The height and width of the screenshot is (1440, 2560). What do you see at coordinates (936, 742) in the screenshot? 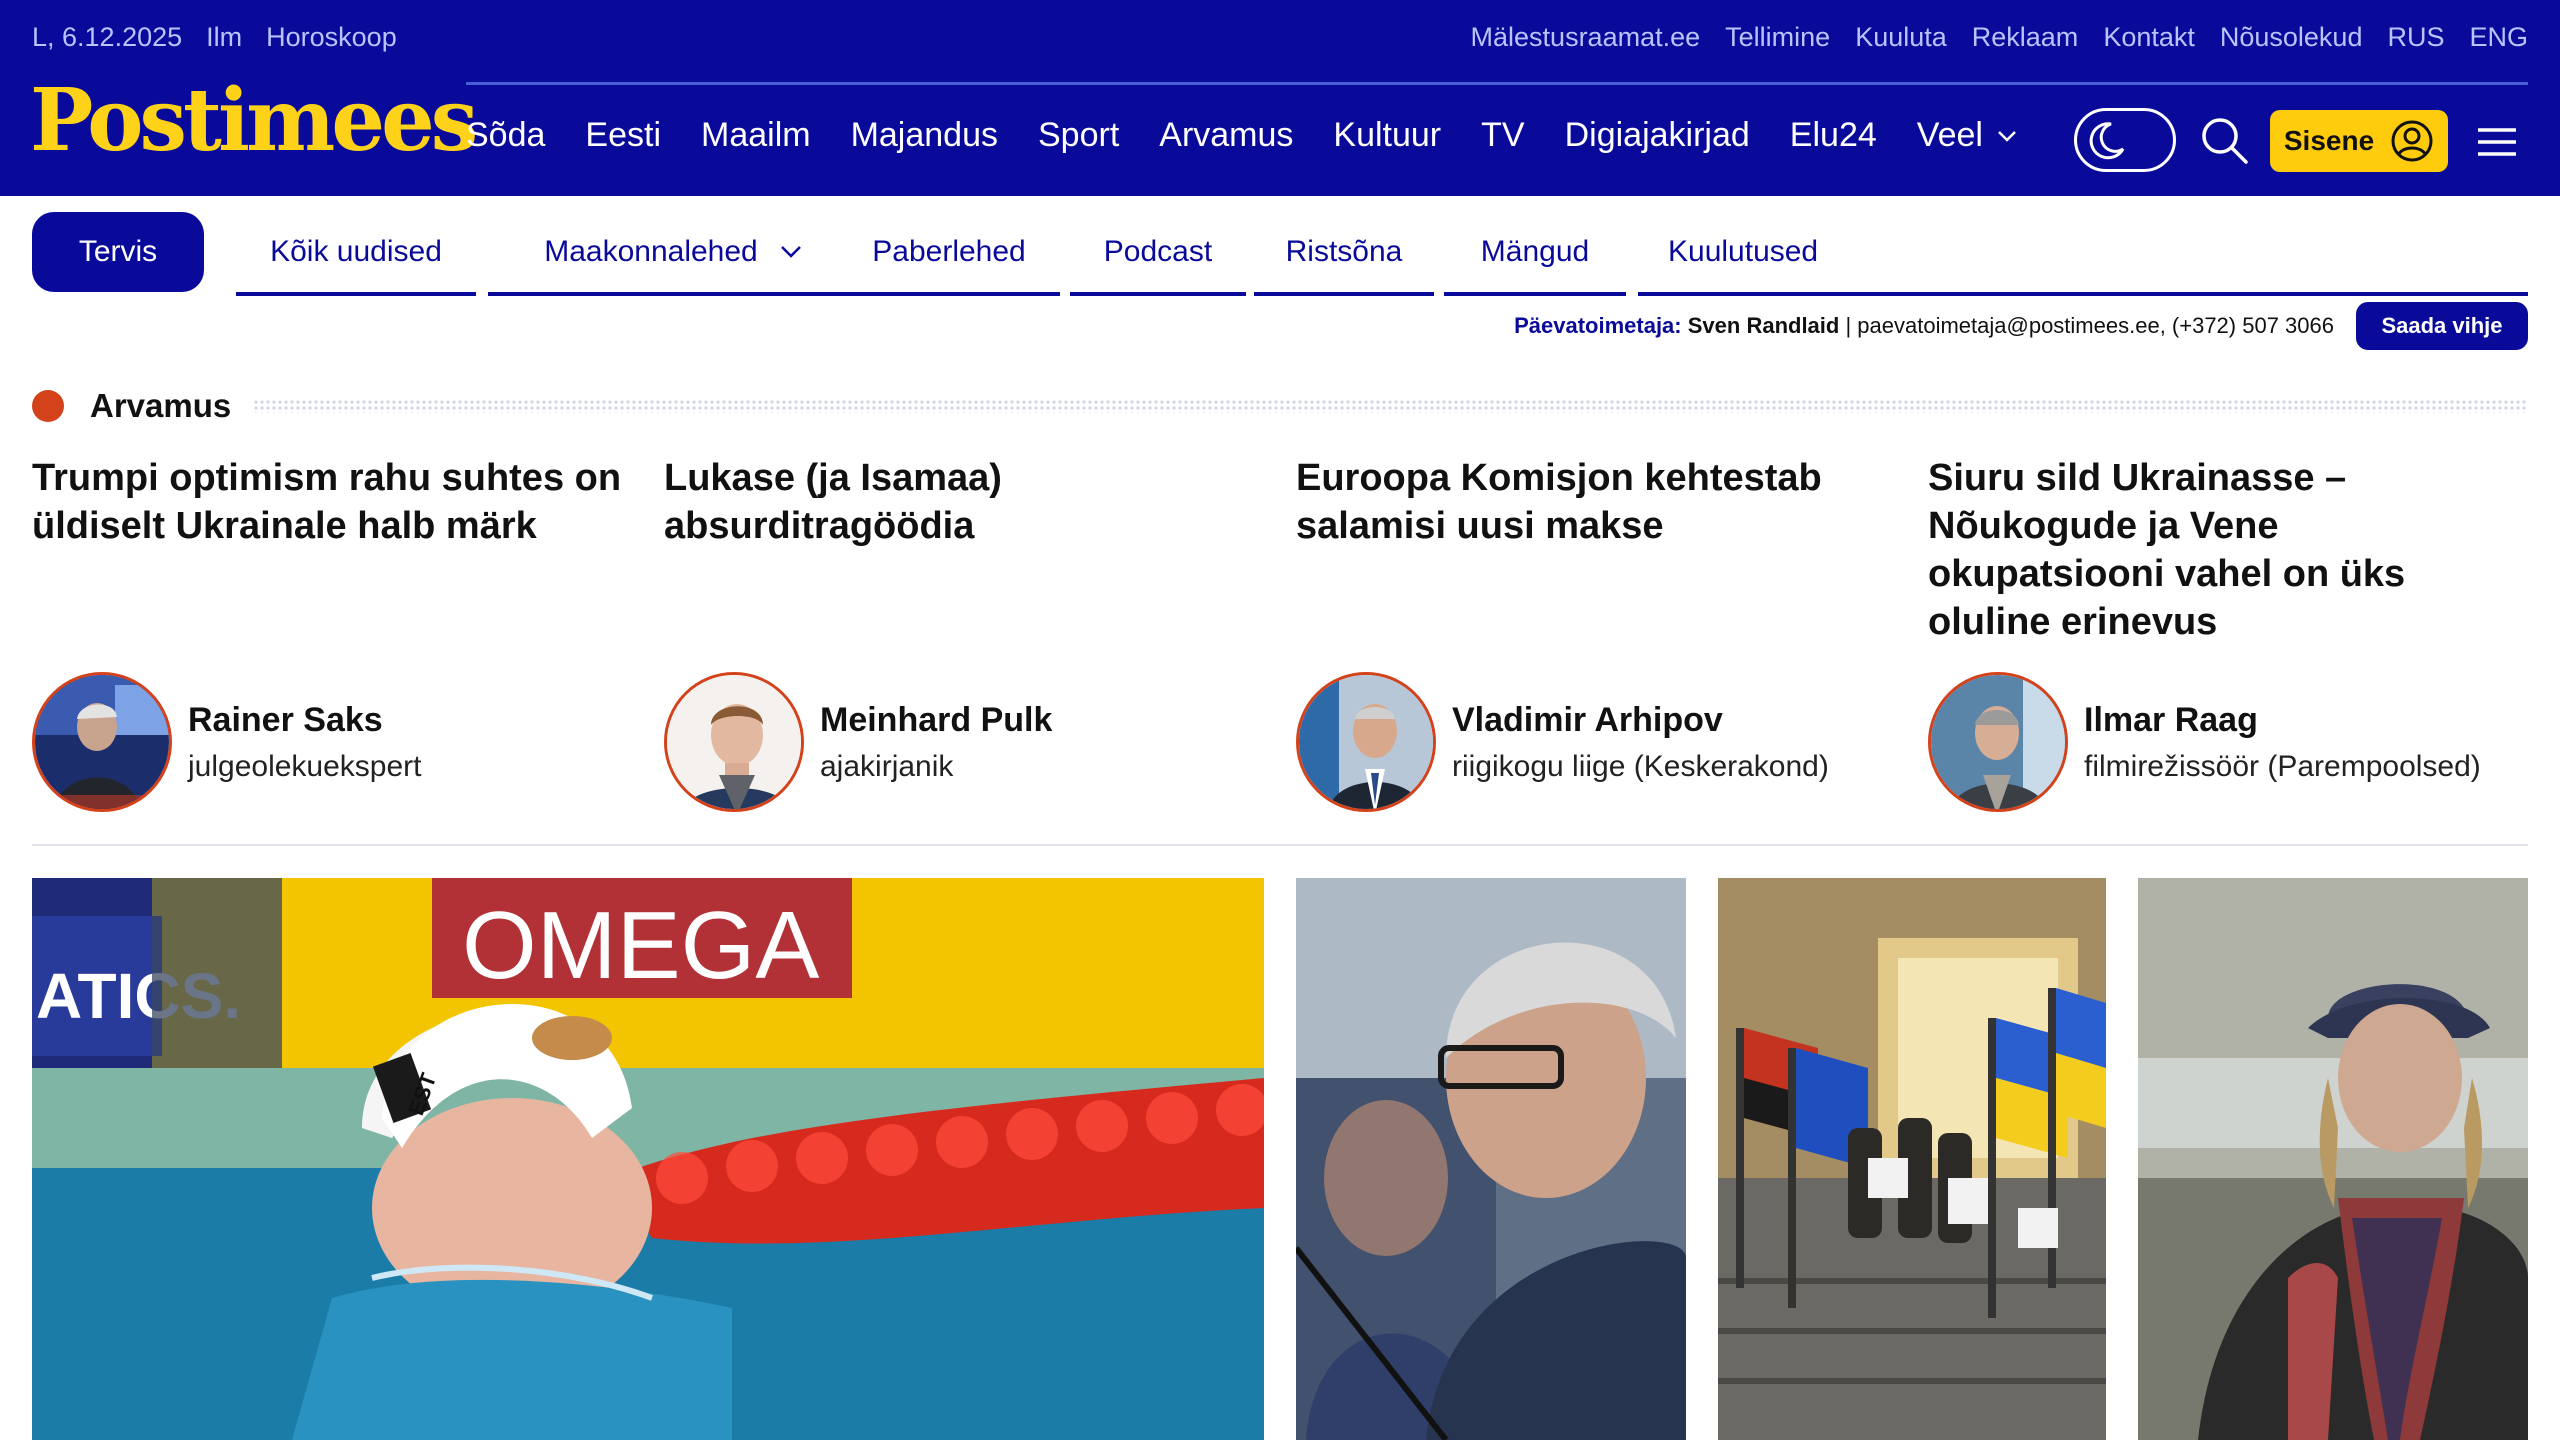
I see `author-info: Meinhard Pulk ajakirjanik` at bounding box center [936, 742].